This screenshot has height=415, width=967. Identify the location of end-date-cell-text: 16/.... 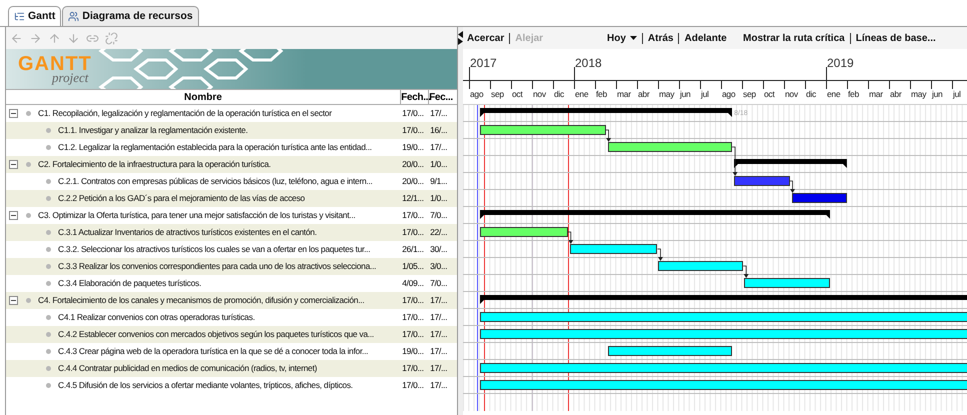
(438, 130).